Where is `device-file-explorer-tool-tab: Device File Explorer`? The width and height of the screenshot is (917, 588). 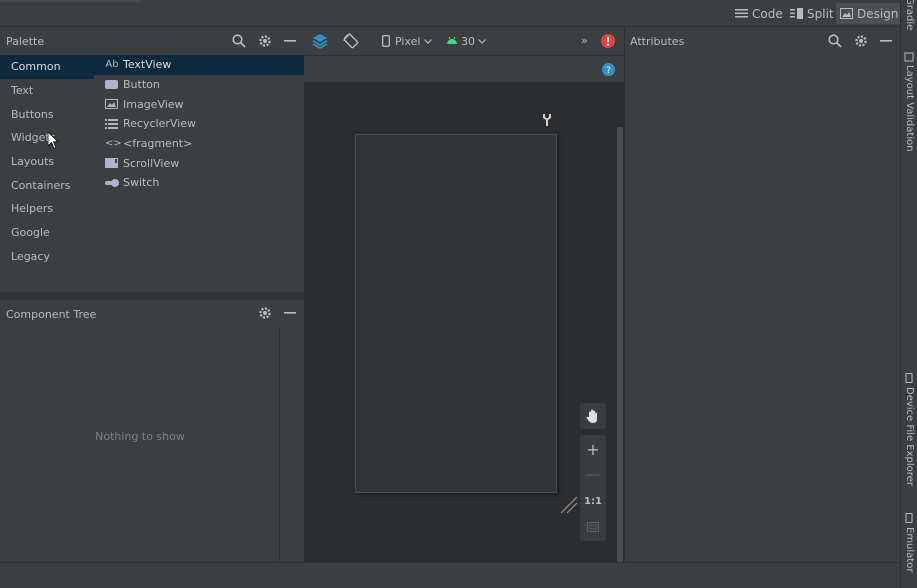 device-file-explorer-tool-tab: Device File Explorer is located at coordinates (909, 436).